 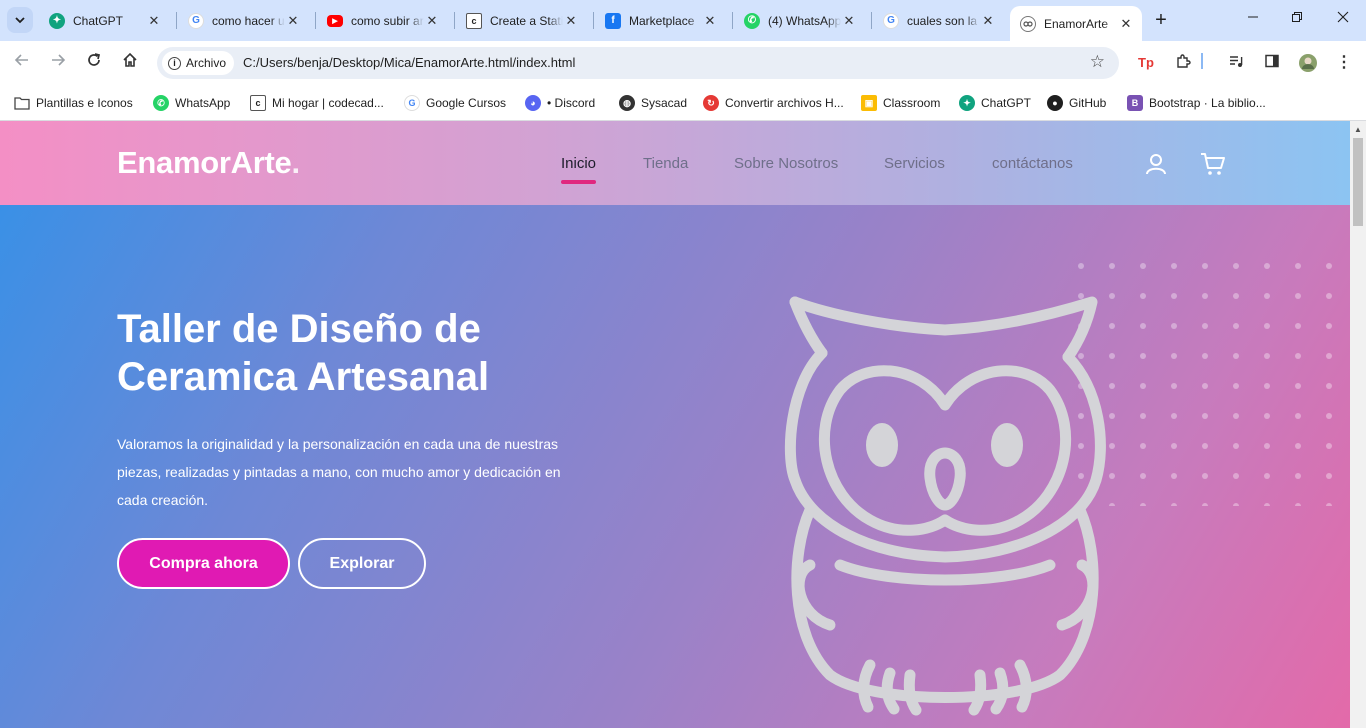 What do you see at coordinates (191, 103) in the screenshot?
I see `bookmark-whatsapp: ✆ WhatsApp` at bounding box center [191, 103].